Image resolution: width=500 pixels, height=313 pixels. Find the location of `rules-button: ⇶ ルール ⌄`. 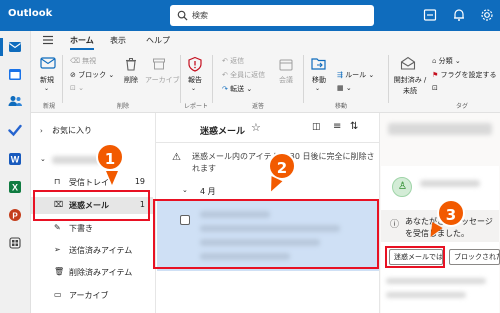

rules-button: ⇶ ルール ⌄ is located at coordinates (355, 75).